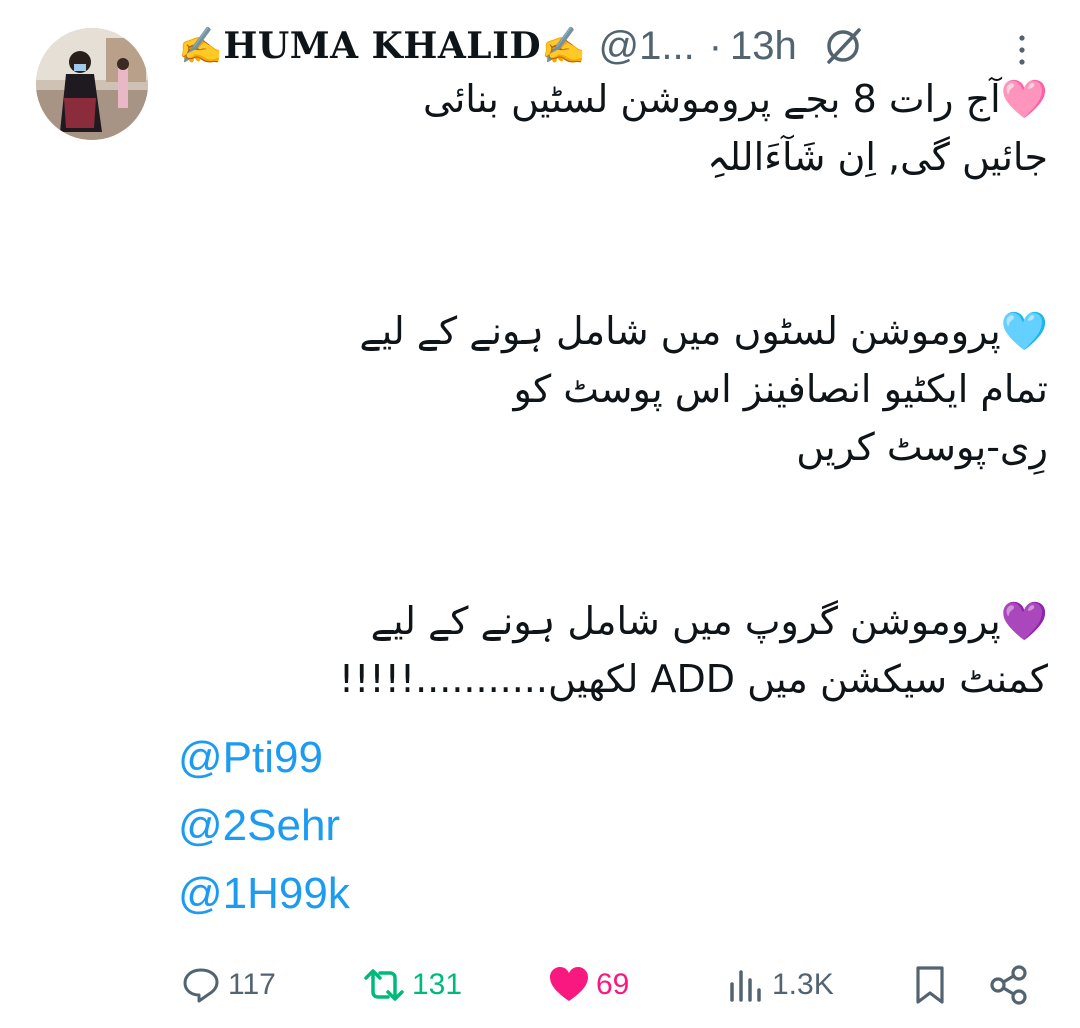 Image resolution: width=1080 pixels, height=1028 pixels. I want to click on avatar, so click(92, 84).